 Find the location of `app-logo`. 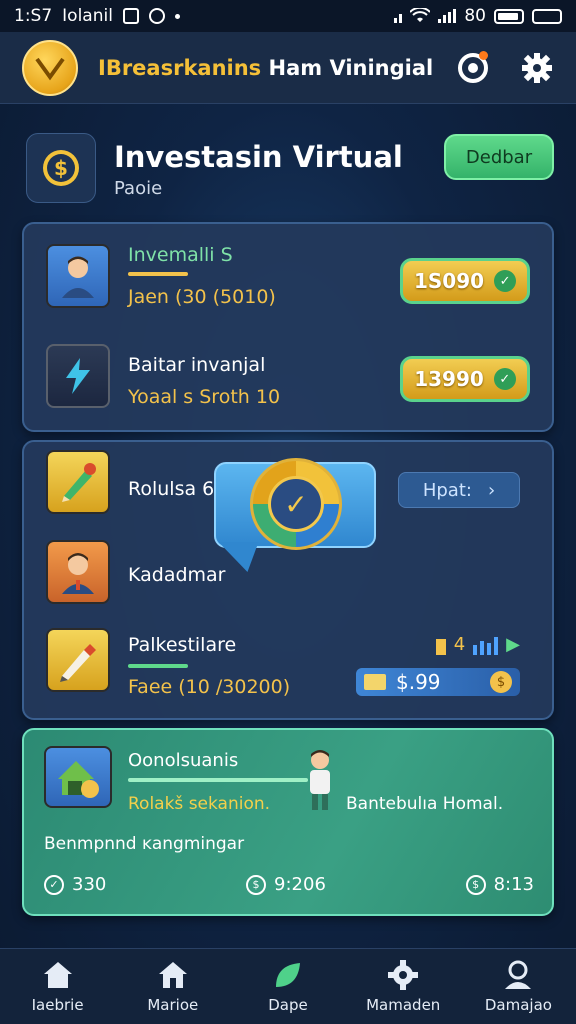

app-logo is located at coordinates (50, 67).